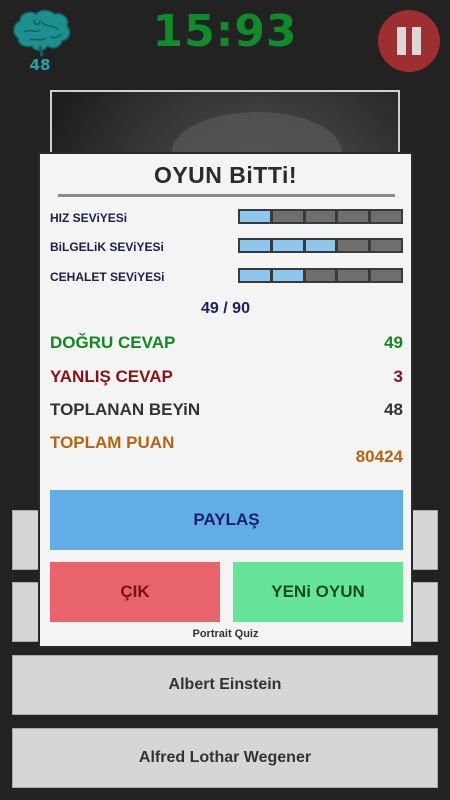 This screenshot has height=800, width=450. Describe the element at coordinates (226, 195) in the screenshot. I see `title-divider` at that location.